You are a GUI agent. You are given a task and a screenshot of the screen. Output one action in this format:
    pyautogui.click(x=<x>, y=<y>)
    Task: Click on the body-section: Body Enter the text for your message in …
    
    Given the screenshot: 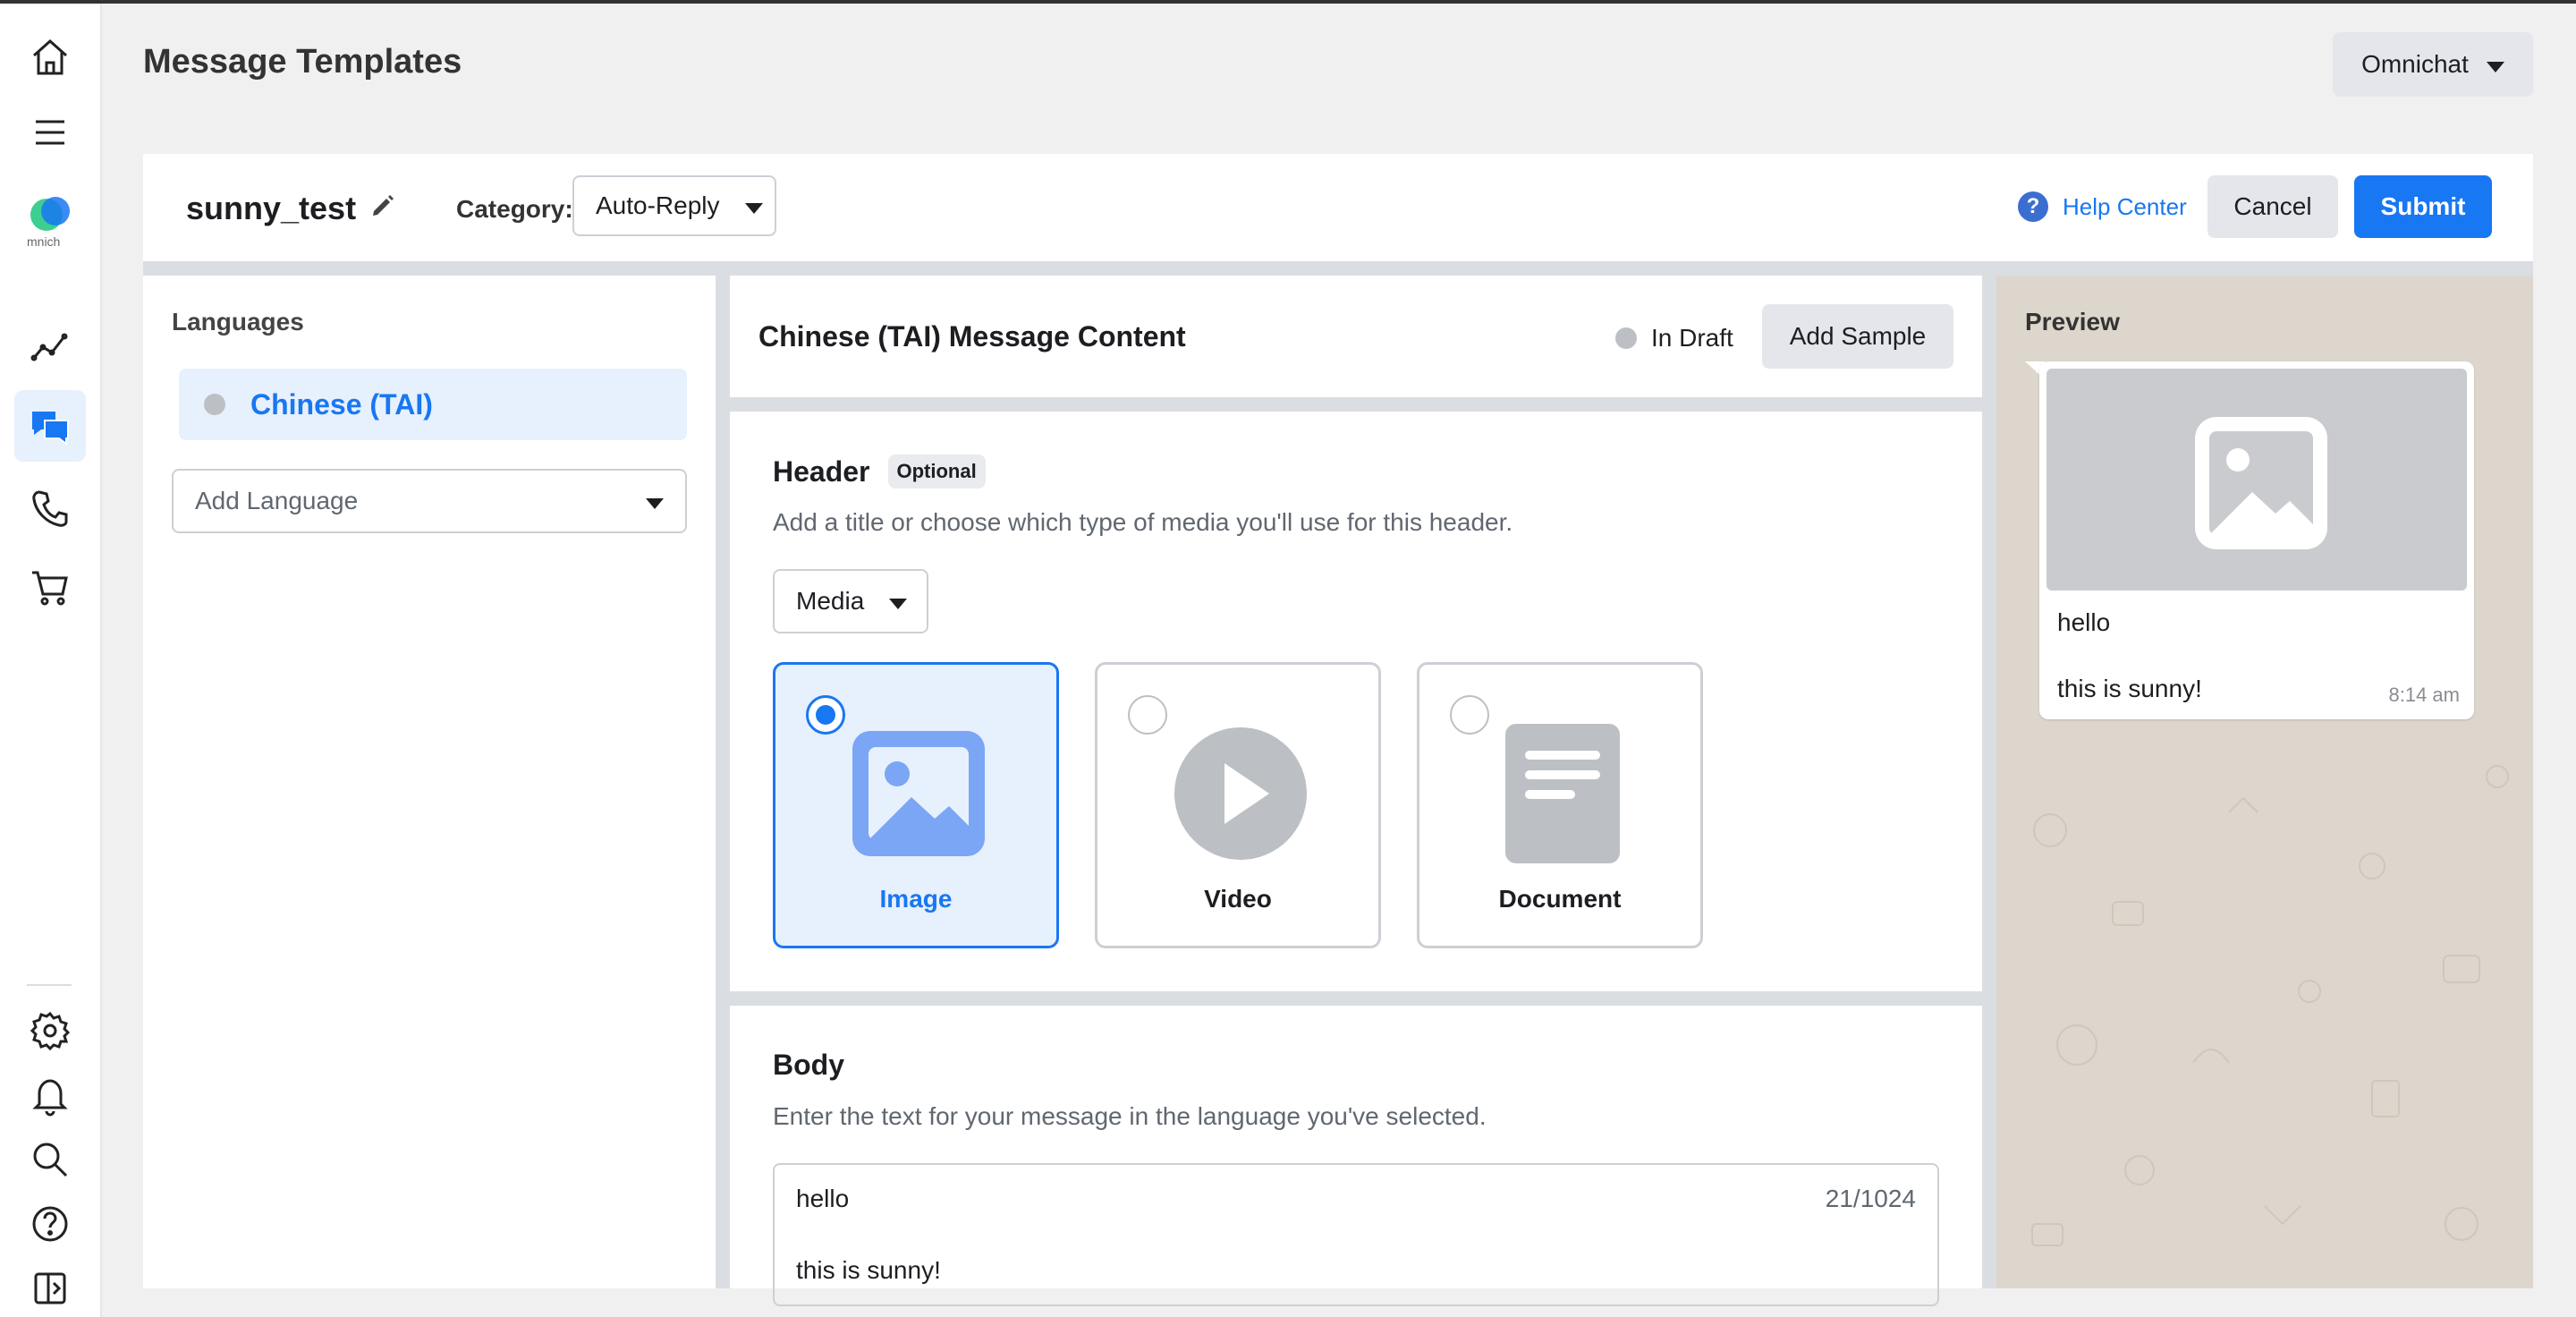 What is the action you would take?
    pyautogui.click(x=1356, y=1156)
    